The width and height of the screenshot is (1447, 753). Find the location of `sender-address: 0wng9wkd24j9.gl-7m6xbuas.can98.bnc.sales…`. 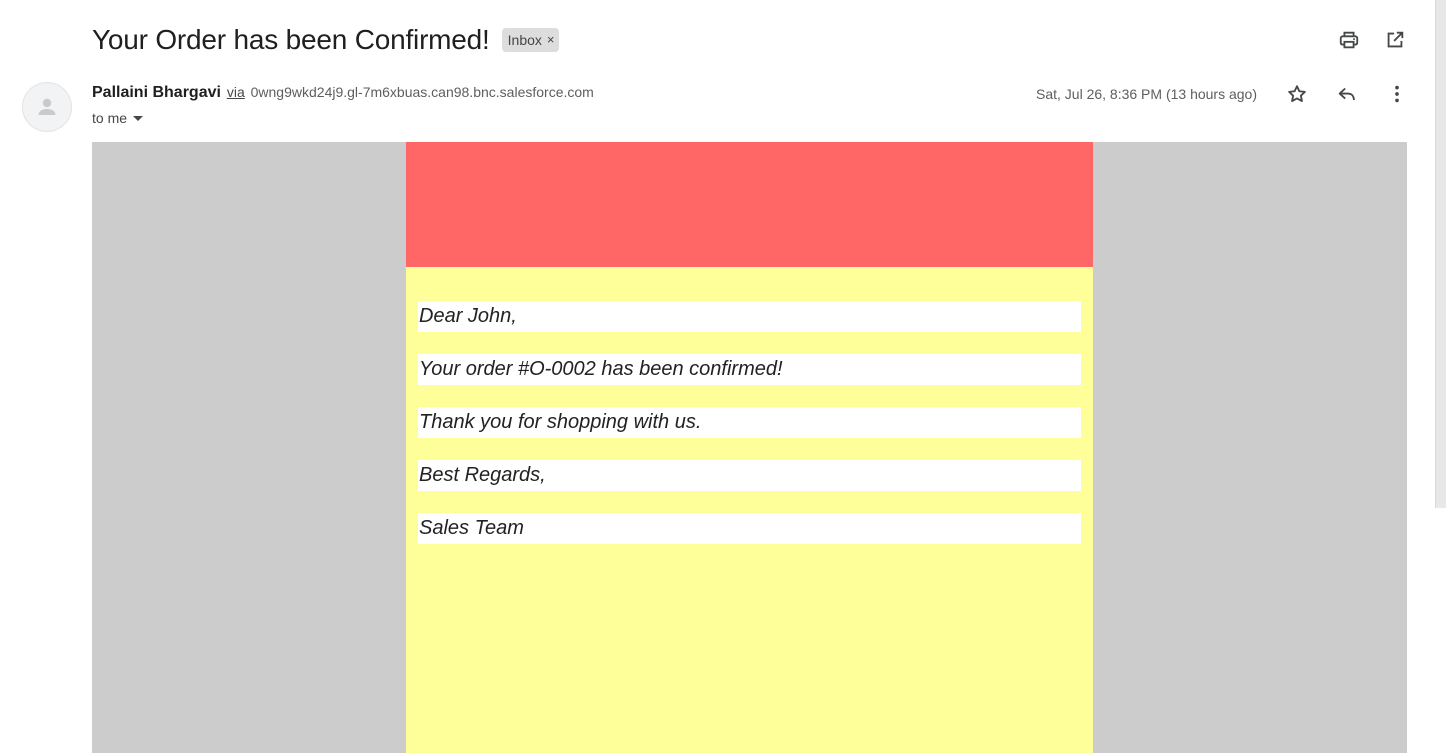

sender-address: 0wng9wkd24j9.gl-7m6xbuas.can98.bnc.sales… is located at coordinates (422, 92).